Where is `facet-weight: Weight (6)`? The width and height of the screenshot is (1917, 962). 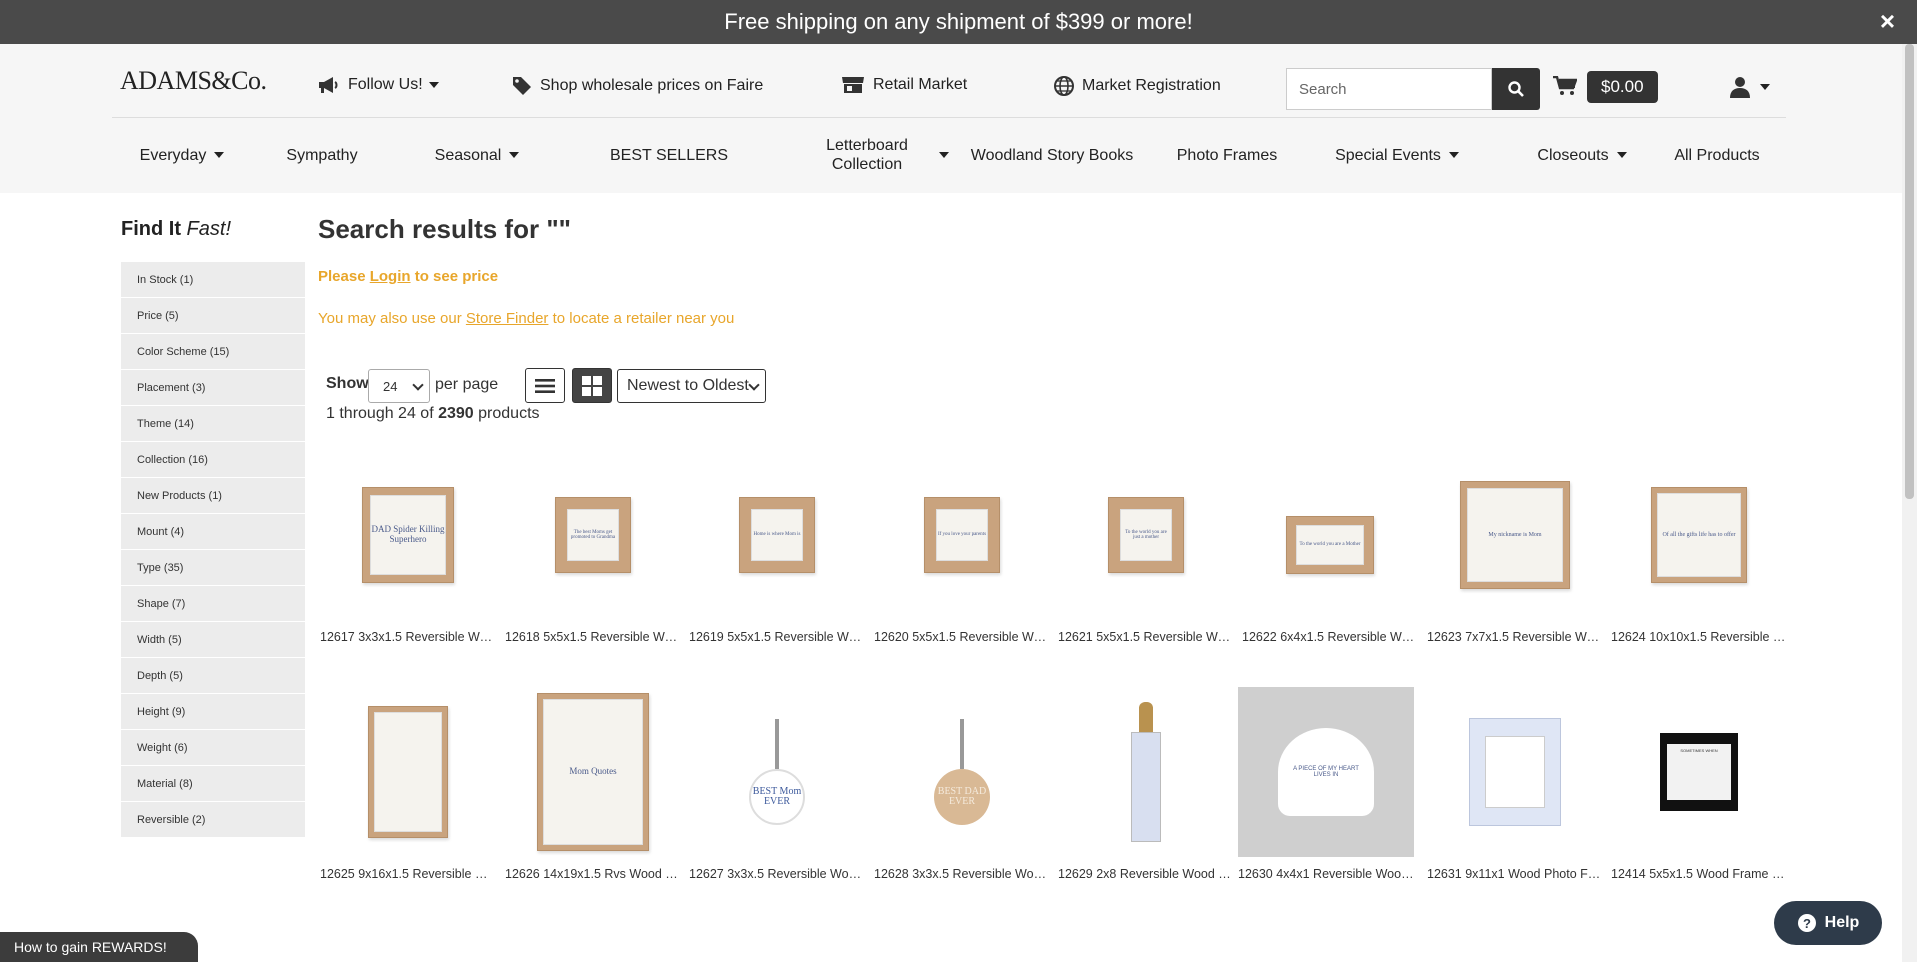
facet-weight: Weight (6) is located at coordinates (213, 747).